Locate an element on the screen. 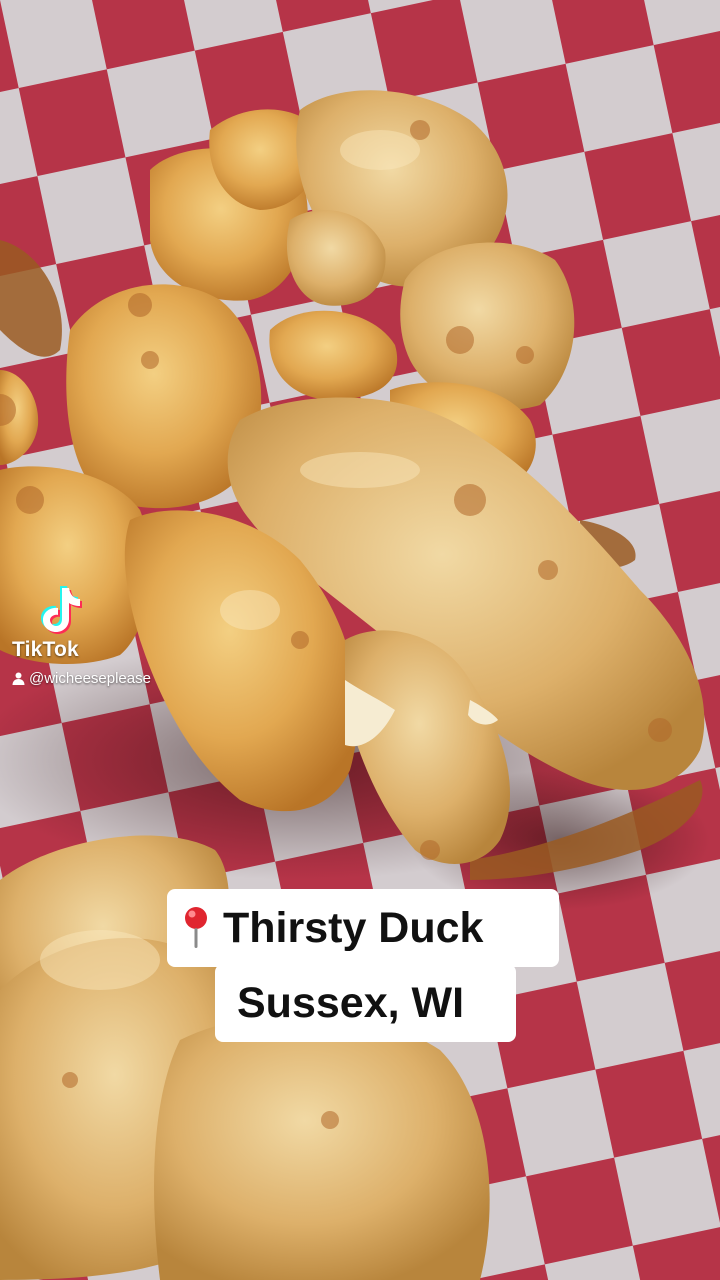  caption-place-name: Thirsty Duck is located at coordinates (353, 927).